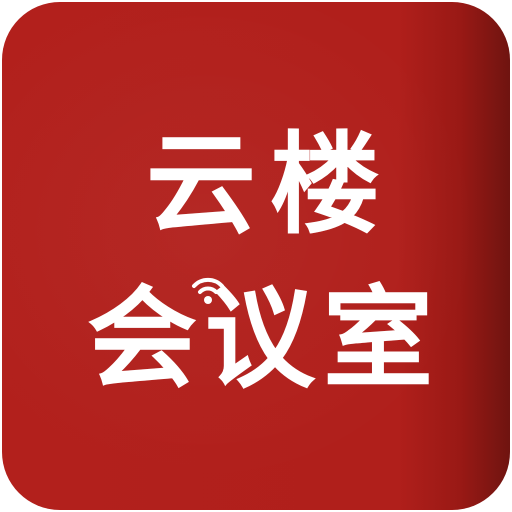 The width and height of the screenshot is (512, 512). I want to click on wifi-icon, so click(208, 290).